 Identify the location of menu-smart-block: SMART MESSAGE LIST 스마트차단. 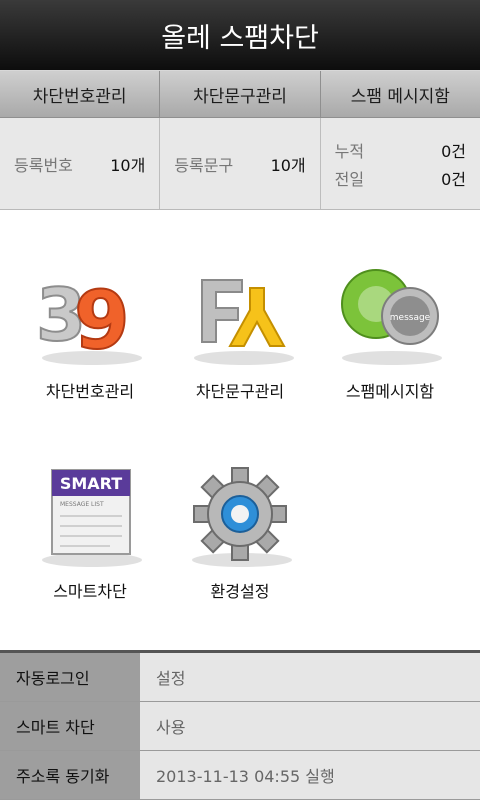
(90, 505).